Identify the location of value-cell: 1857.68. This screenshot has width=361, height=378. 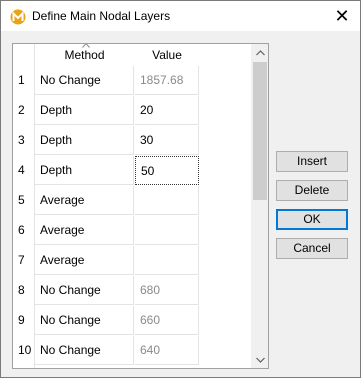
(167, 80).